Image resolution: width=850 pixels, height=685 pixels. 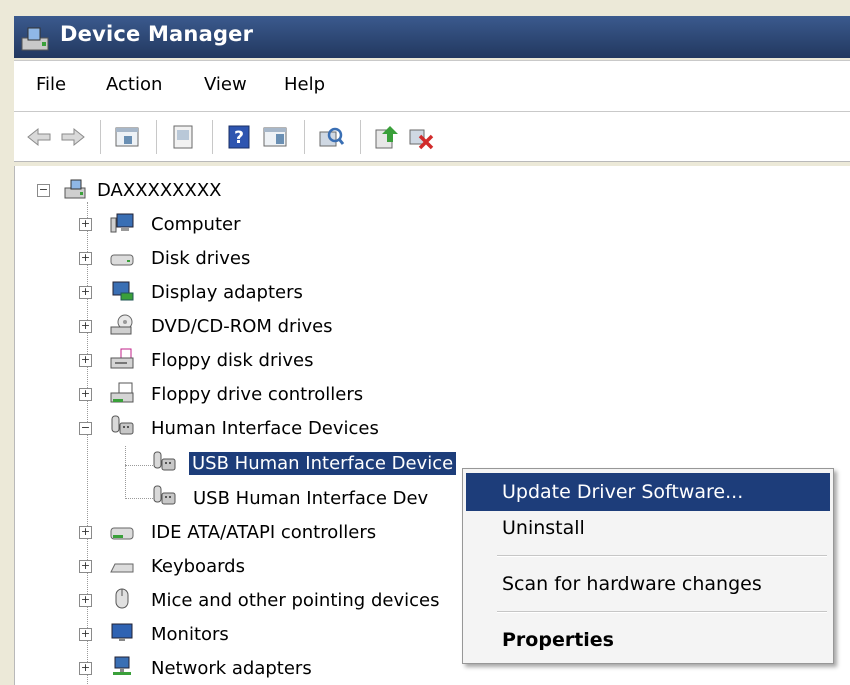 I want to click on tree-item-floppy-disk-drives: + Floppy disk drives, so click(x=279, y=361).